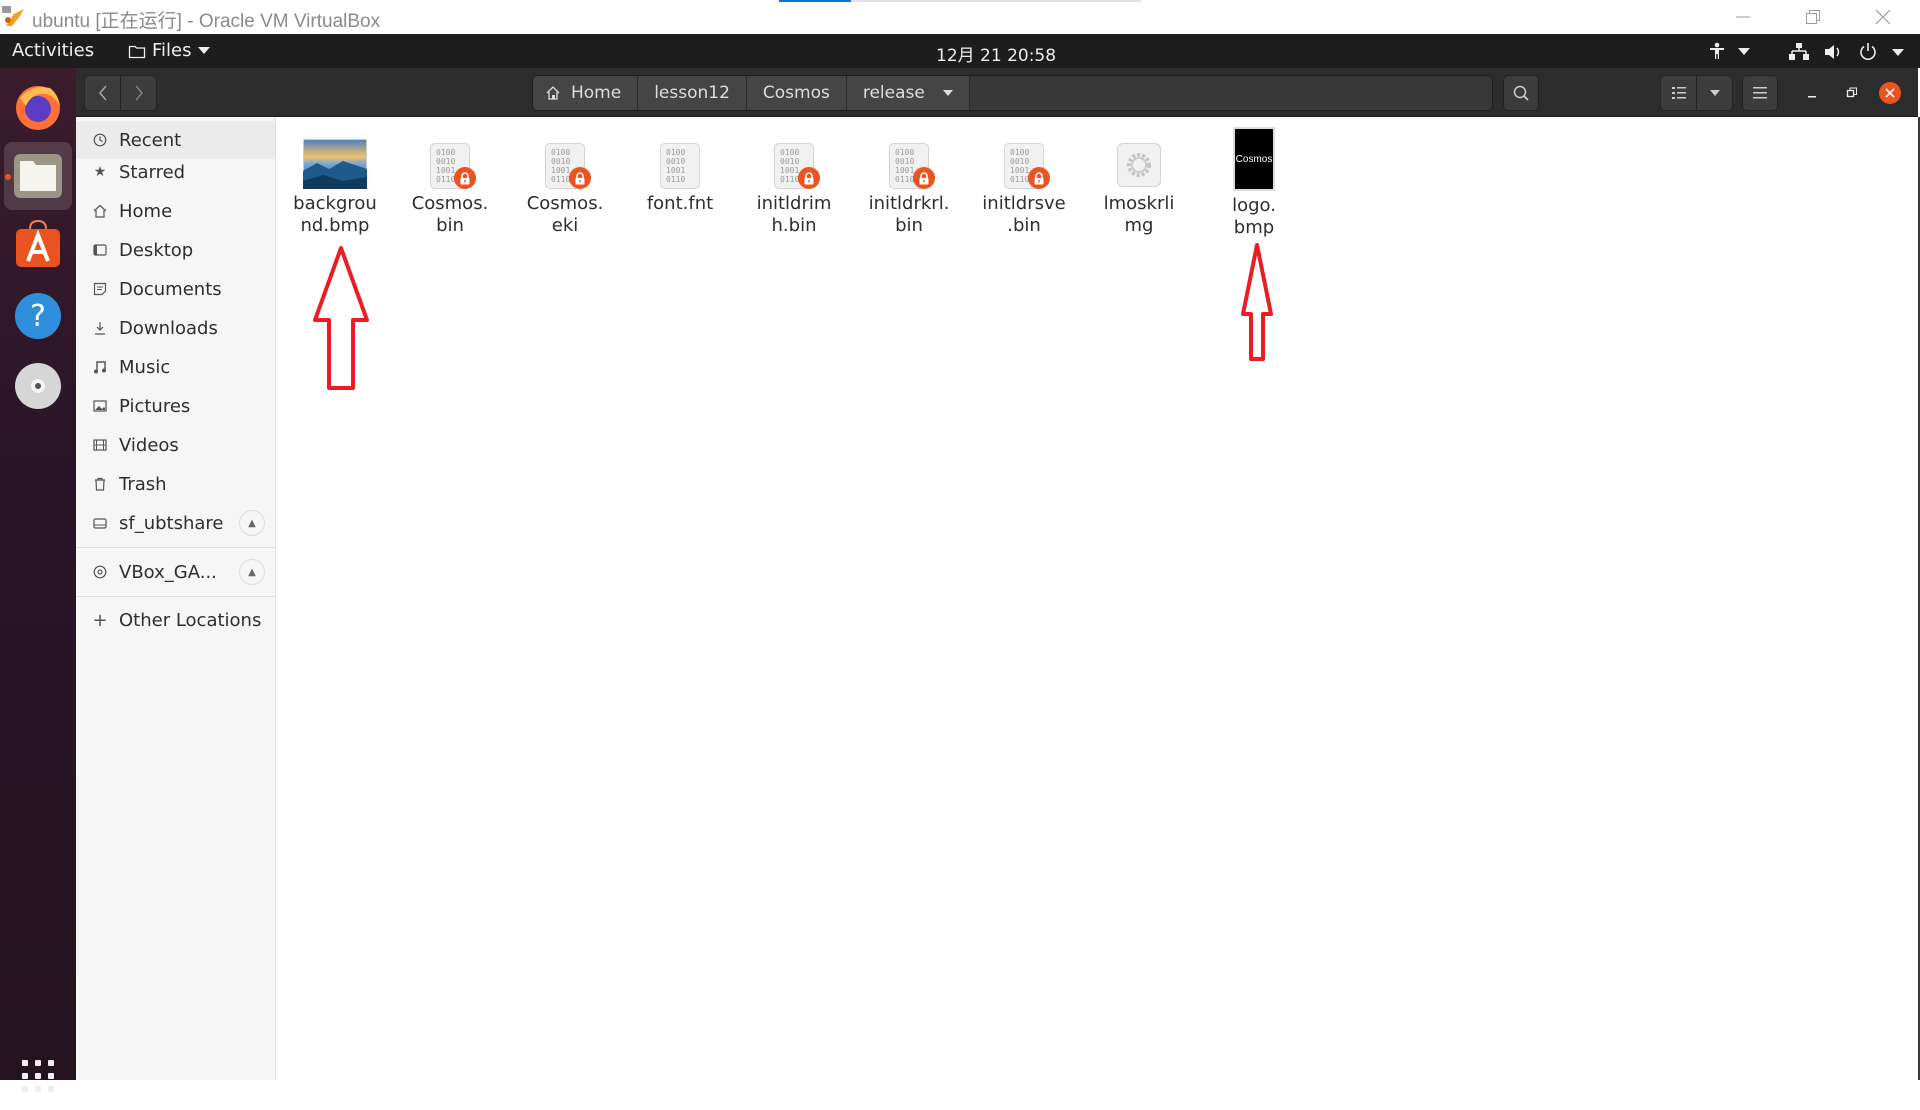 The width and height of the screenshot is (1920, 1110). I want to click on restore-icon, so click(1813, 17).